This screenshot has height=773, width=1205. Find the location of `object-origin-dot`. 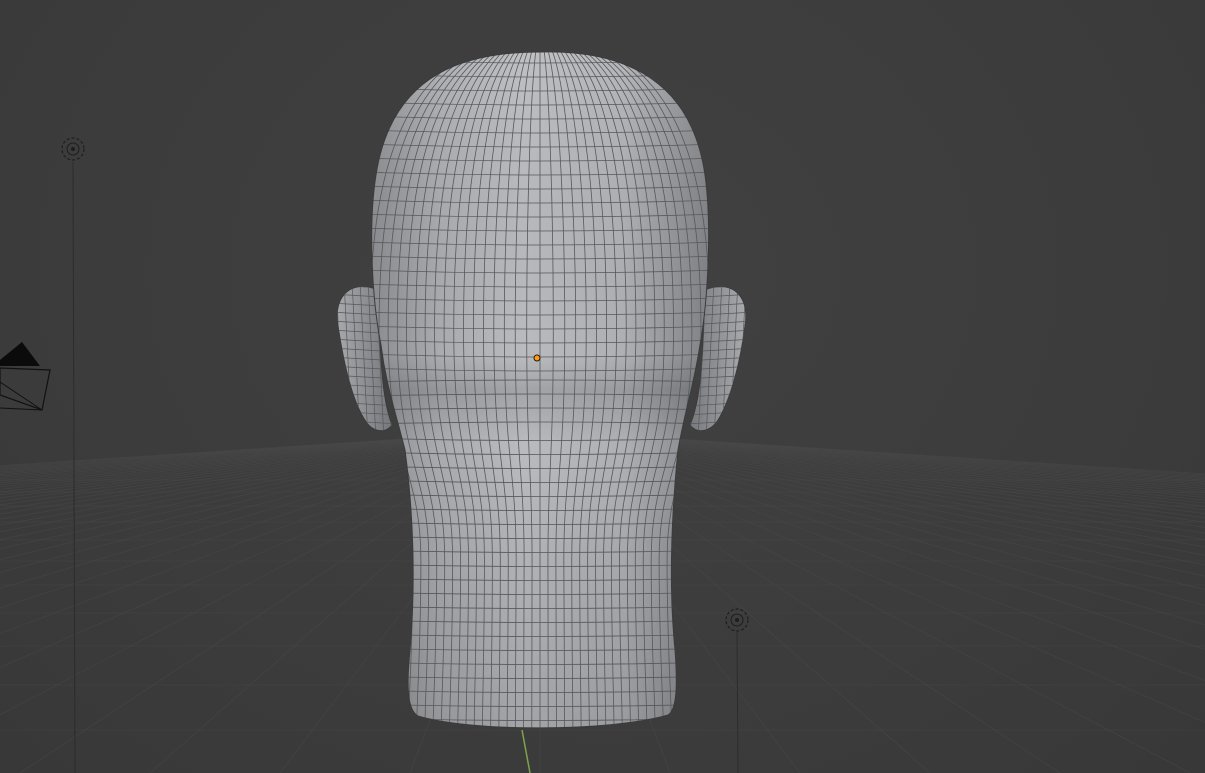

object-origin-dot is located at coordinates (537, 358).